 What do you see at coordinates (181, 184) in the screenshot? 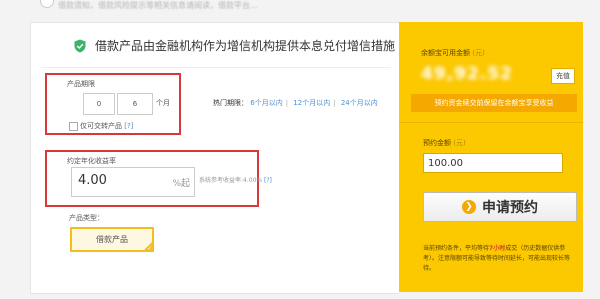
I see `rate-unit: %起` at bounding box center [181, 184].